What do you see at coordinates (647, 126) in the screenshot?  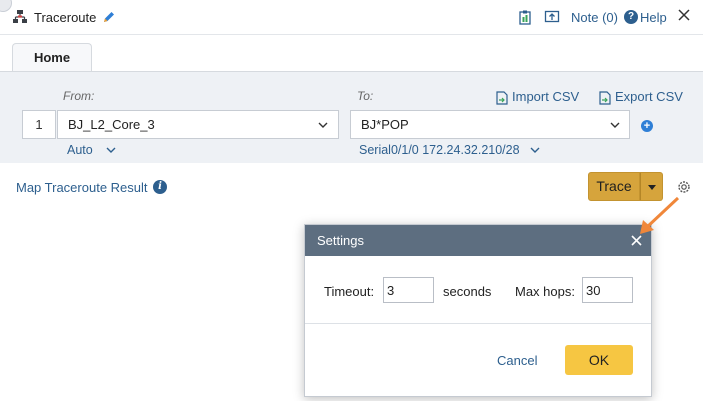 I see `add-row-icon: +` at bounding box center [647, 126].